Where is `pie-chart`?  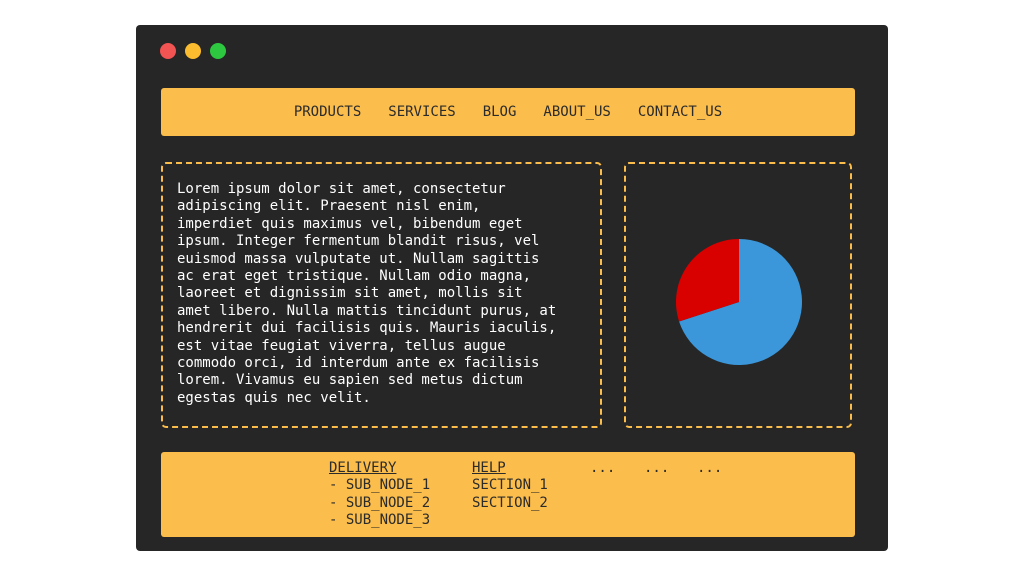 pie-chart is located at coordinates (739, 302).